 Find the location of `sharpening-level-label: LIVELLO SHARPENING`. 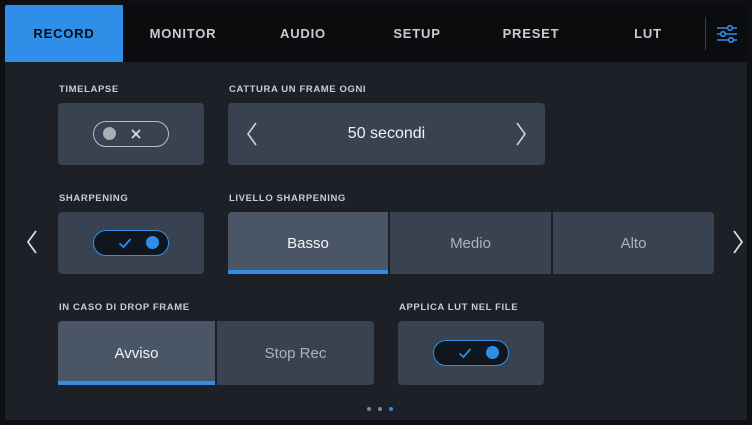

sharpening-level-label: LIVELLO SHARPENING is located at coordinates (287, 198).